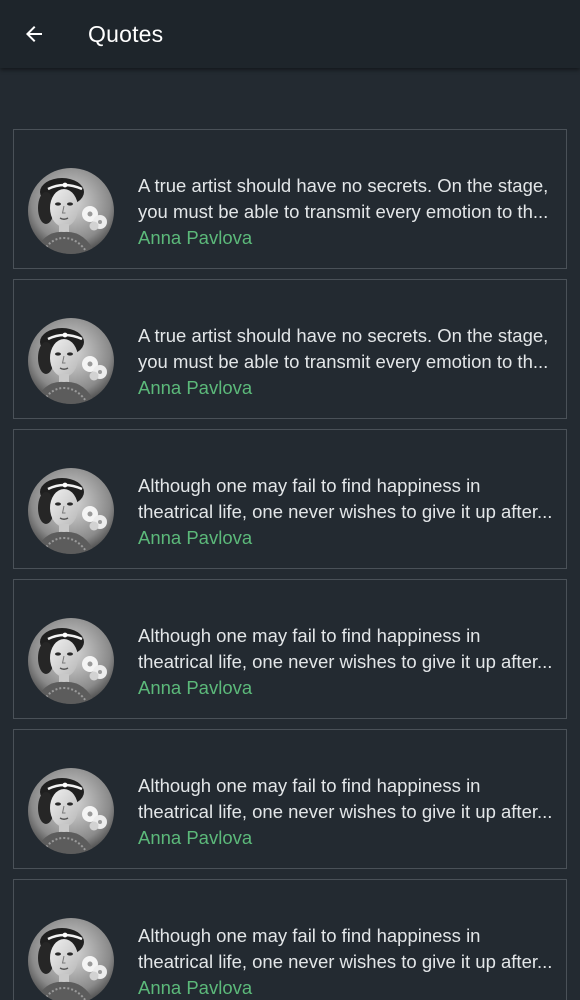  I want to click on arrow-back-icon, so click(34, 34).